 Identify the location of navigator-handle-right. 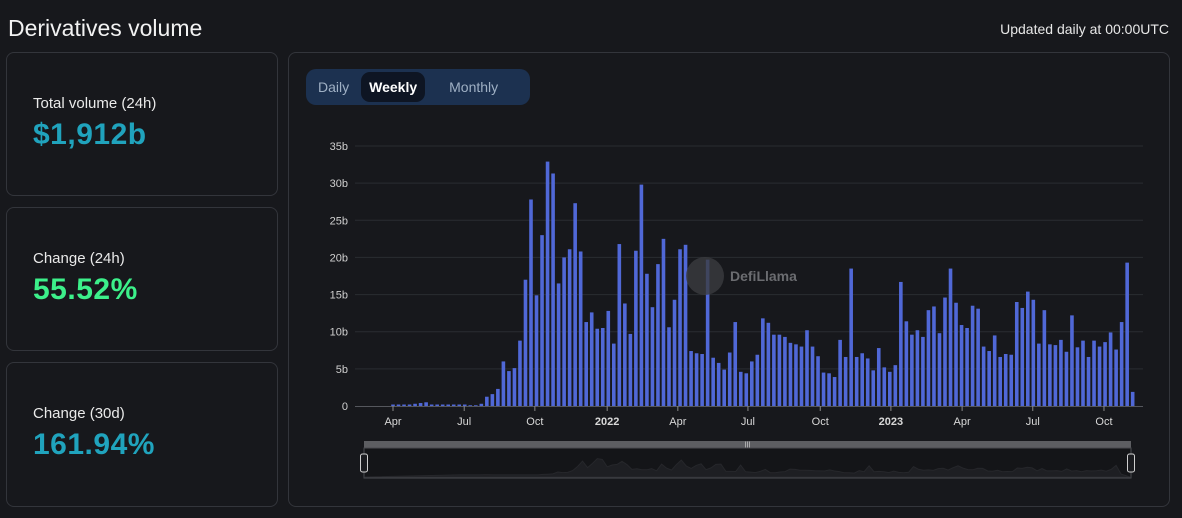
(1131, 463).